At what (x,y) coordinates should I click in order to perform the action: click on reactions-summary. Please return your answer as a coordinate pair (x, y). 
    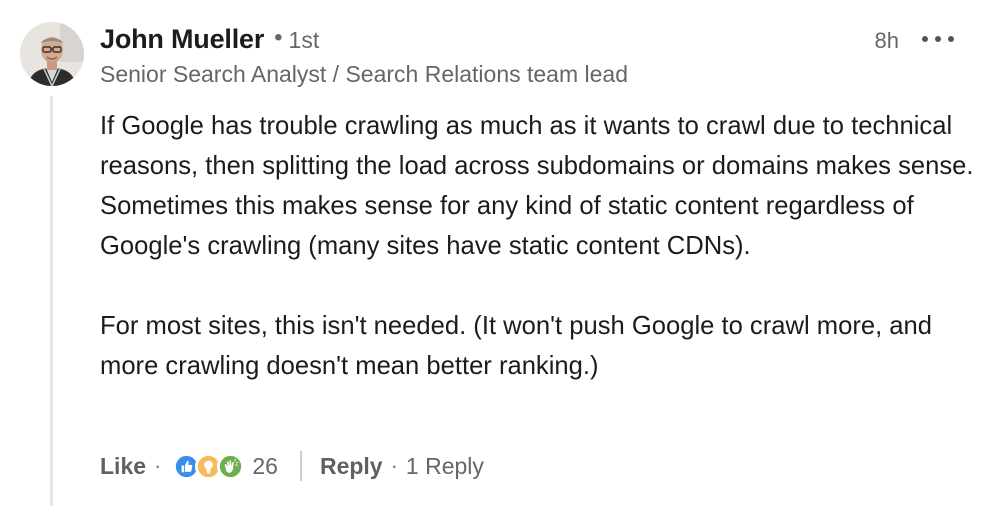
    Looking at the image, I should click on (209, 466).